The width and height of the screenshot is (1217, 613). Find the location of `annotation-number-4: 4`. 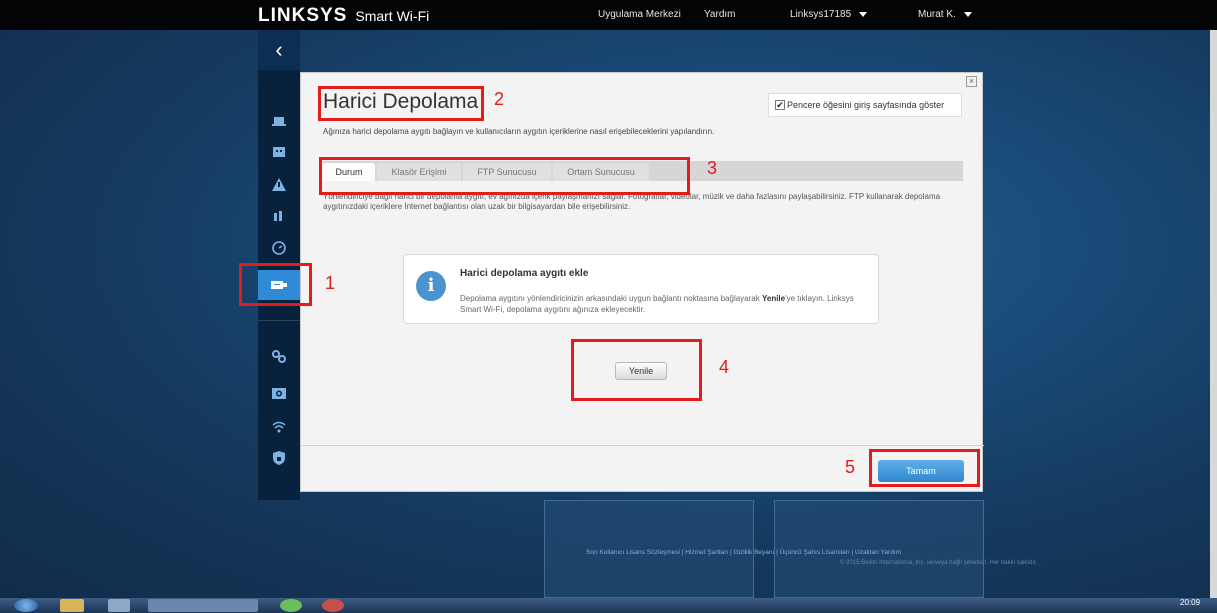

annotation-number-4: 4 is located at coordinates (724, 367).